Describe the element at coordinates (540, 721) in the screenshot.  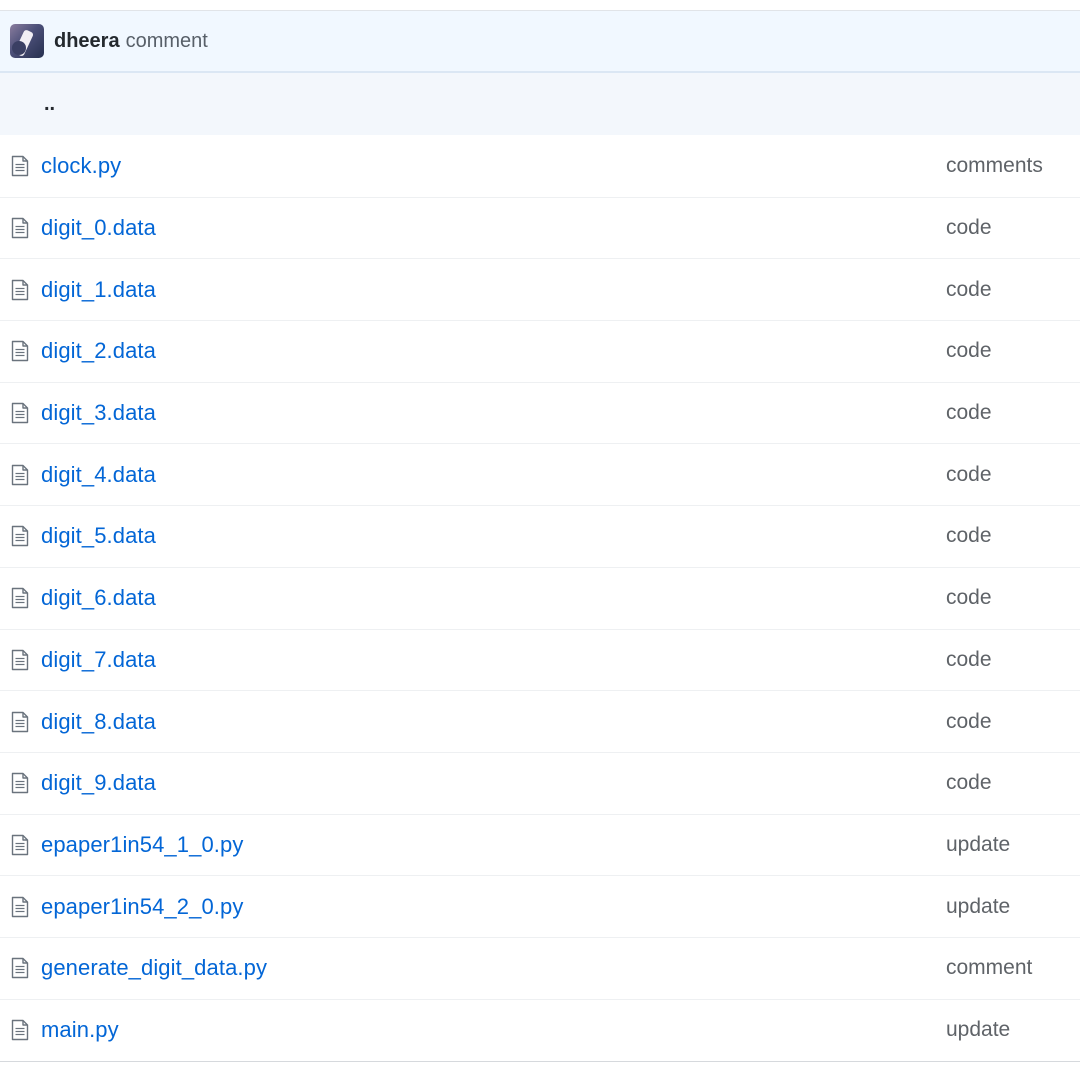
I see `file-row: digit_8.data code` at that location.